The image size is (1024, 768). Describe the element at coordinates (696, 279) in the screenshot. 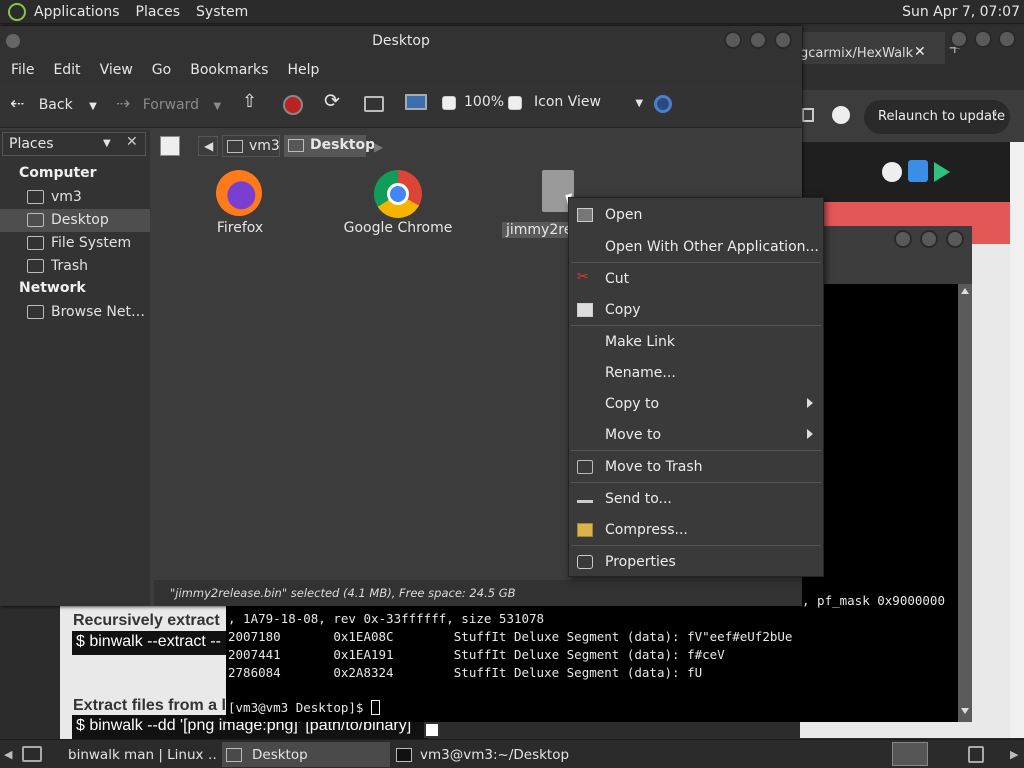

I see `menu-item-cut: ✂ Cut` at that location.